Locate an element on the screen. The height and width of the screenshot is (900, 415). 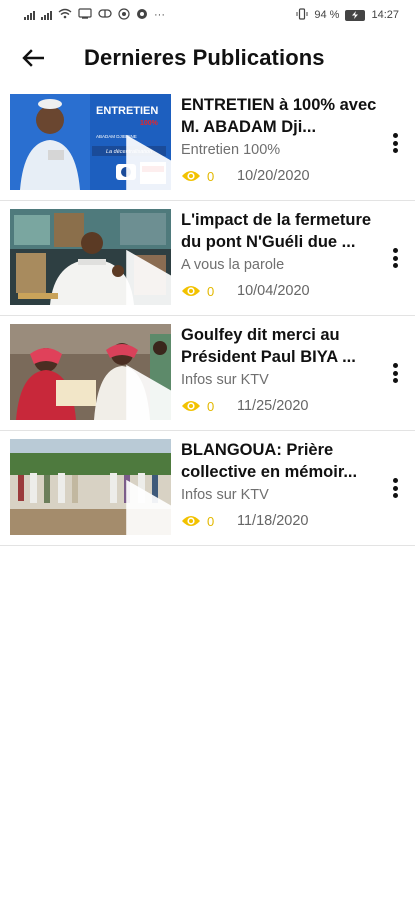
page-title: Dernieres Publications is located at coordinates (204, 57).